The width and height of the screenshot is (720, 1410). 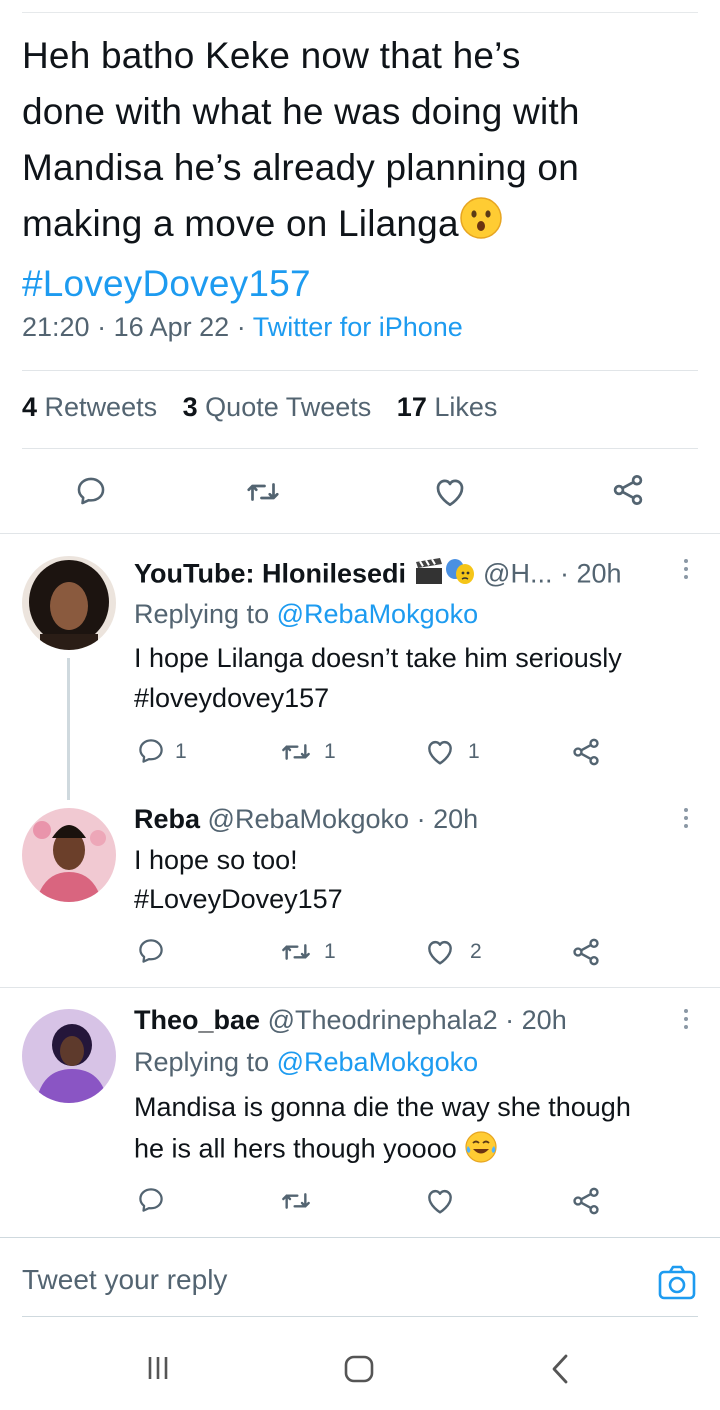 I want to click on reply-header: Theo_bae @Theodrinephala2 · 20h, so click(x=350, y=1020).